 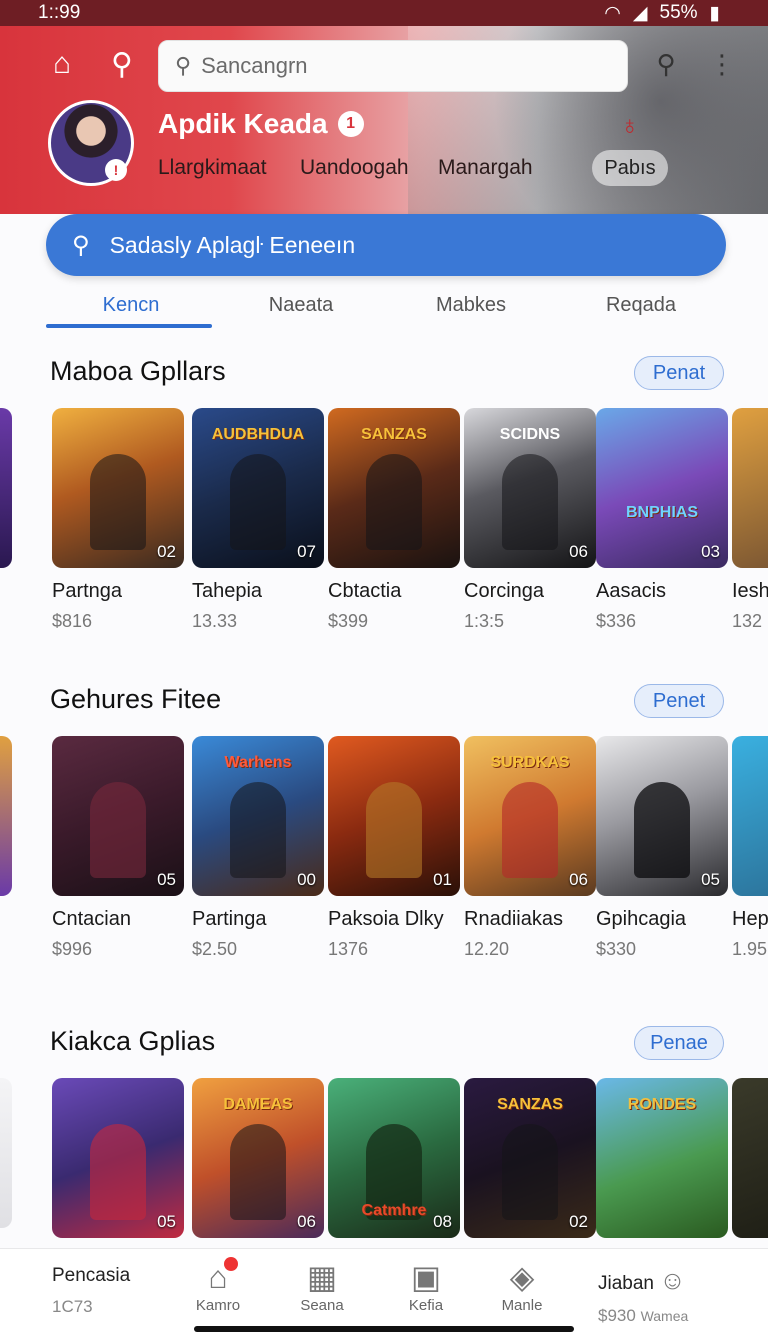 What do you see at coordinates (722, 64) in the screenshot?
I see `more-icon: ⋮` at bounding box center [722, 64].